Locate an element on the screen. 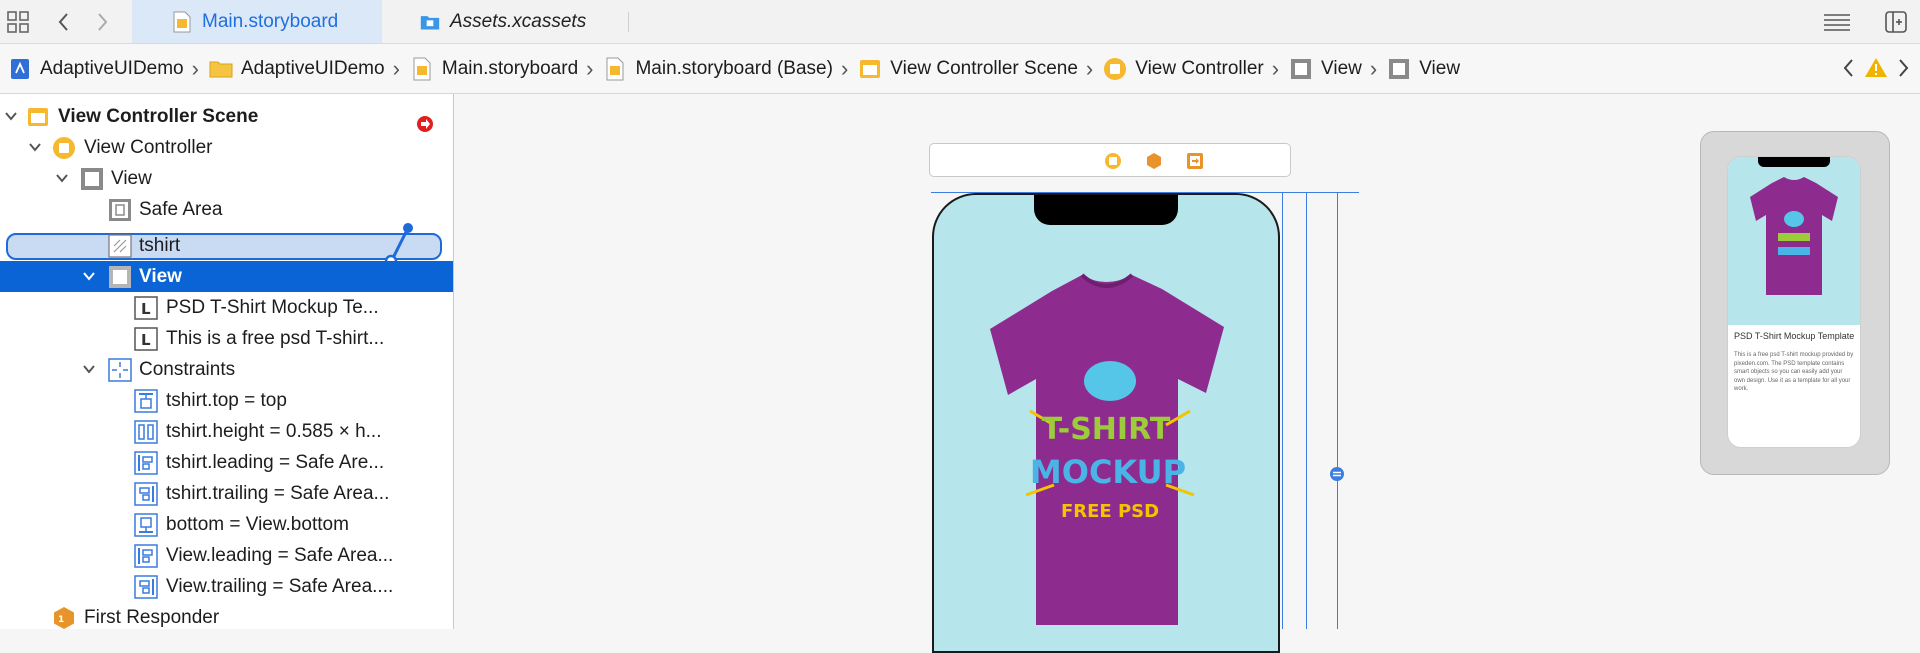  issue-navigation is located at coordinates (1876, 68).